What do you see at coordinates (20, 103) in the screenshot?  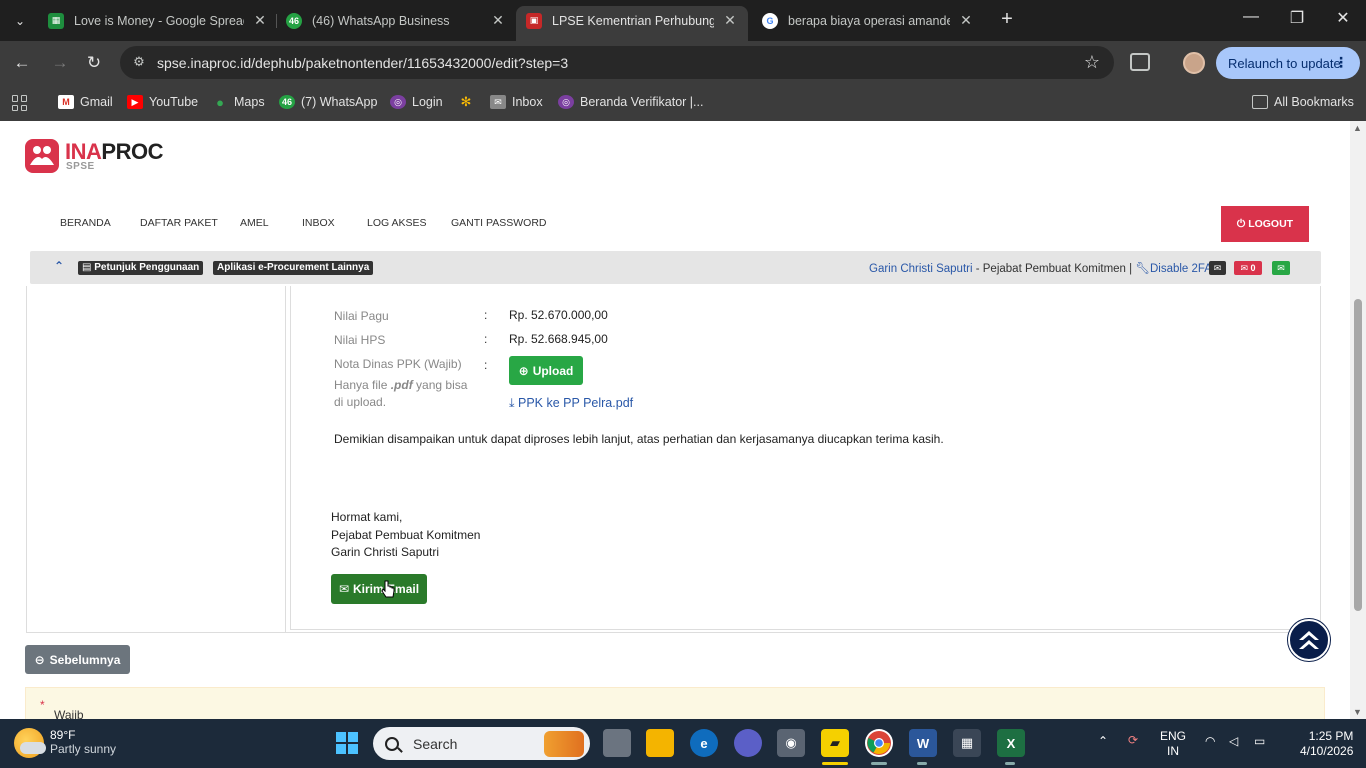 I see `apps-icon` at bounding box center [20, 103].